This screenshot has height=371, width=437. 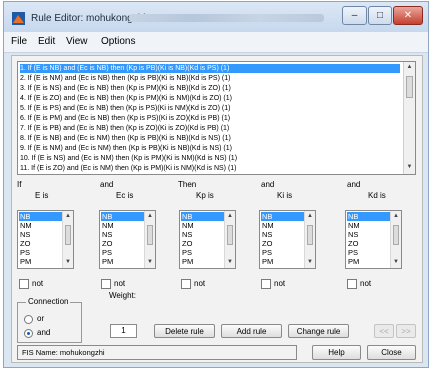 I want to click on close-button: Close, so click(x=391, y=352).